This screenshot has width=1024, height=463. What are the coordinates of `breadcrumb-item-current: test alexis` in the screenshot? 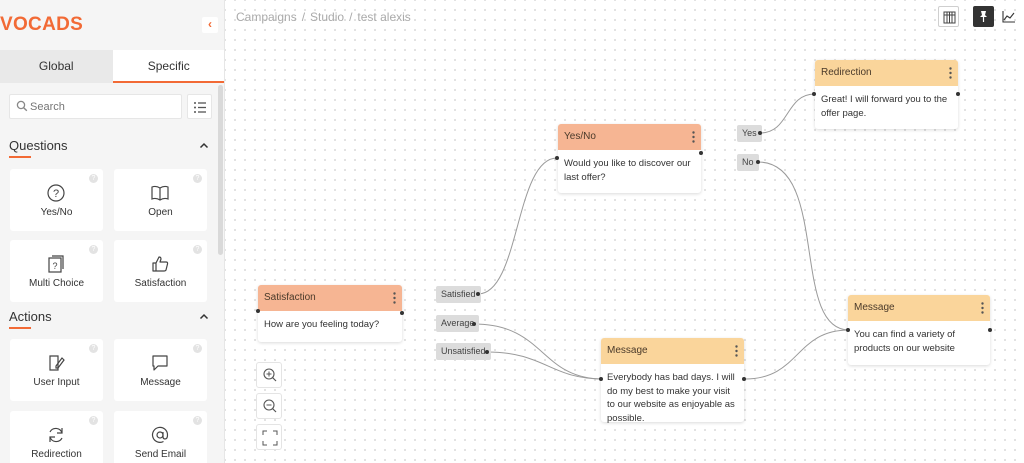 It's located at (384, 17).